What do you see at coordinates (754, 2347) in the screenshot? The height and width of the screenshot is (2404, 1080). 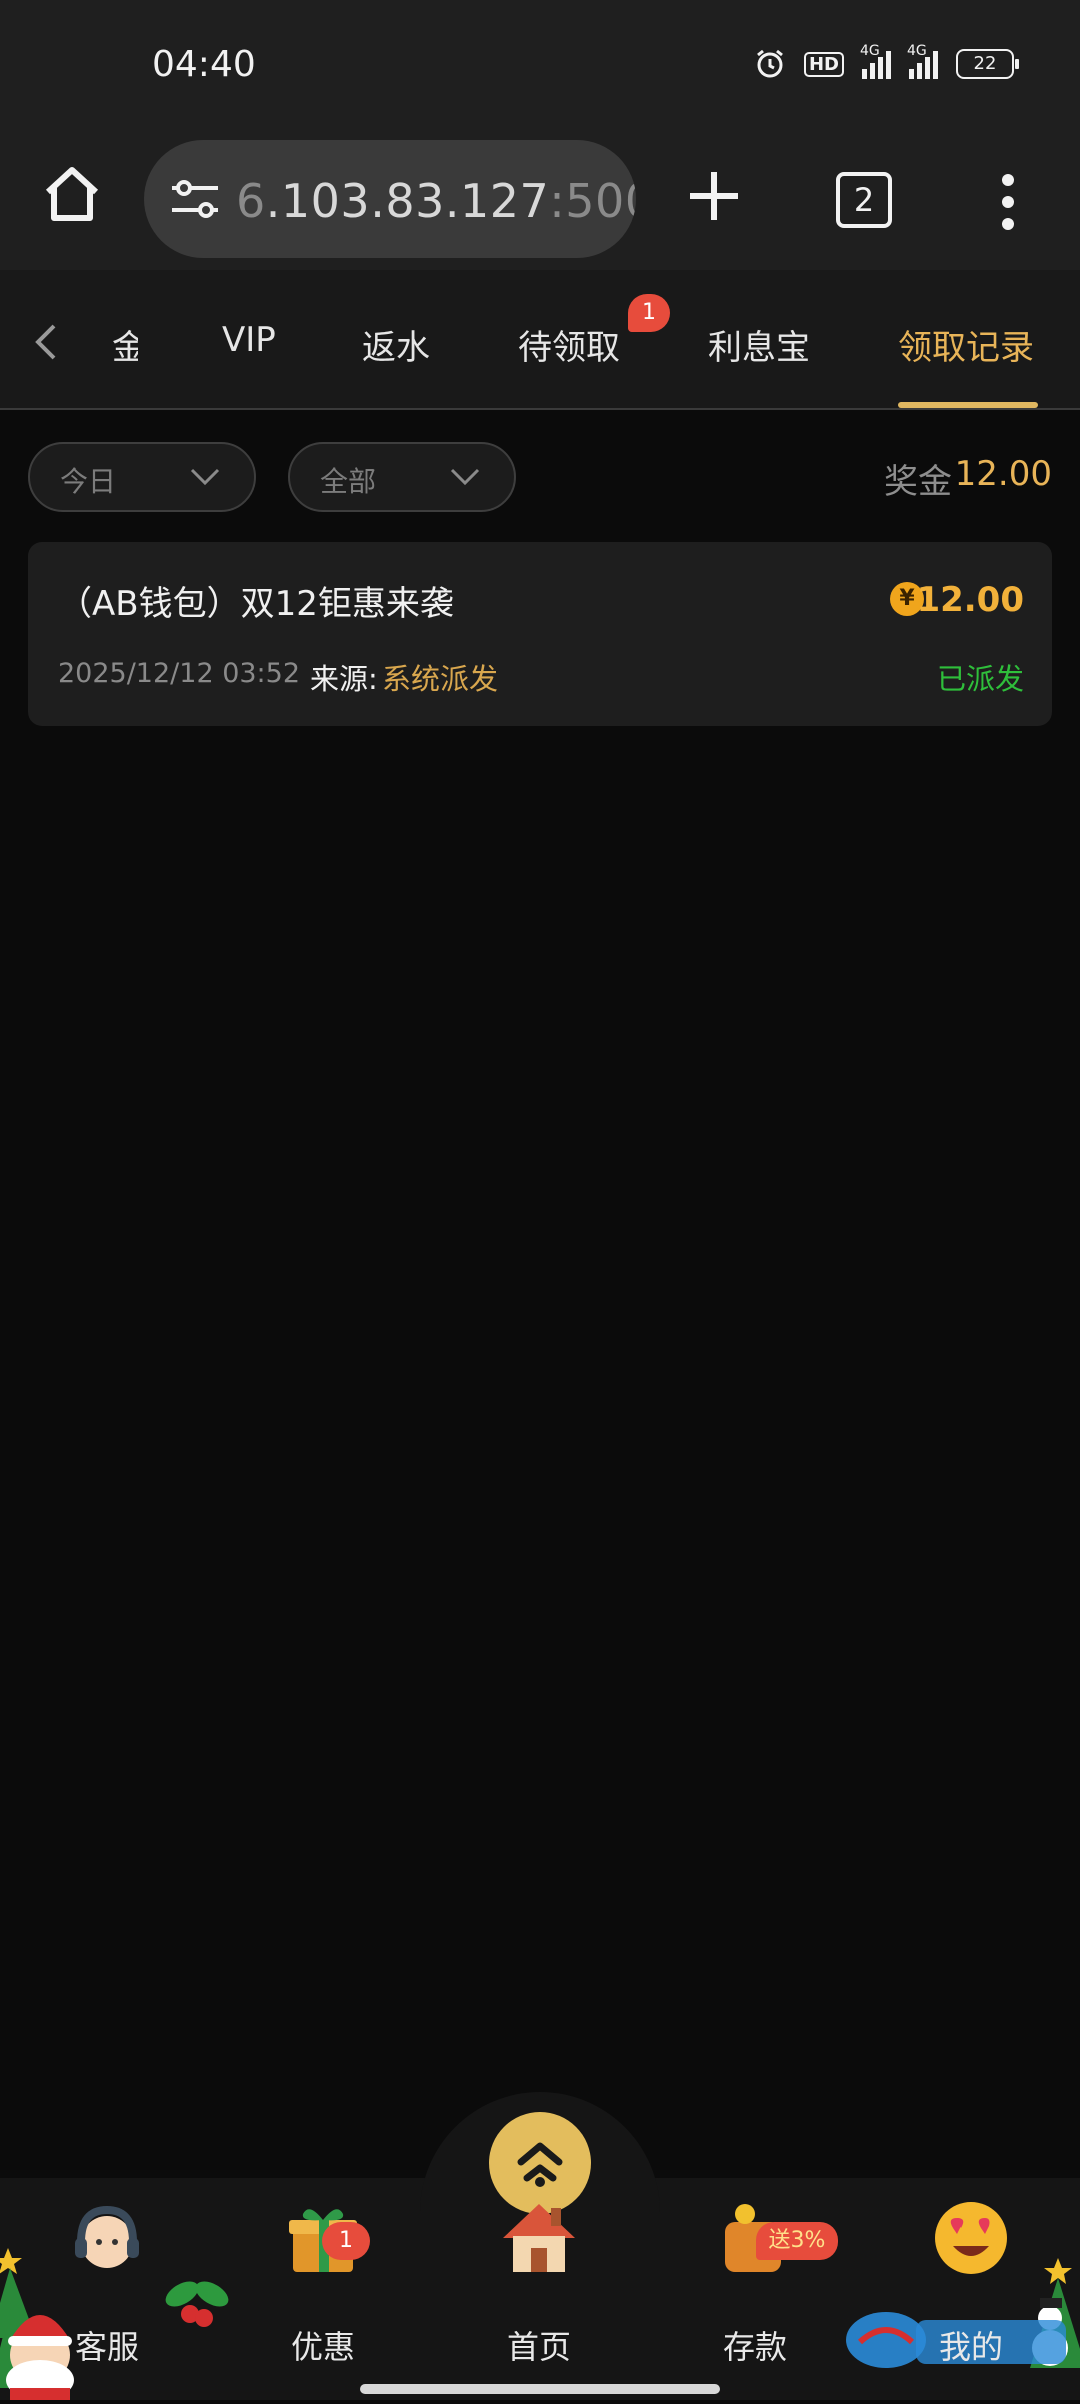 I see `nav-label: 存款` at bounding box center [754, 2347].